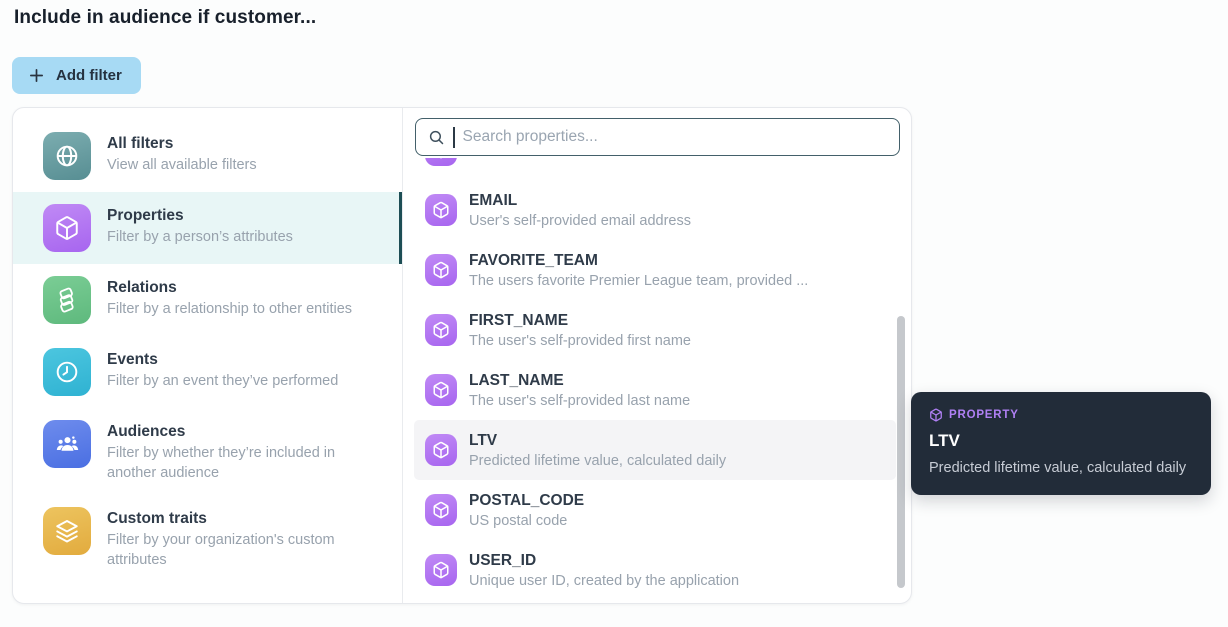 The image size is (1228, 627). What do you see at coordinates (655, 169) in the screenshot?
I see `property-row-partial: Date that the user subscribed` at bounding box center [655, 169].